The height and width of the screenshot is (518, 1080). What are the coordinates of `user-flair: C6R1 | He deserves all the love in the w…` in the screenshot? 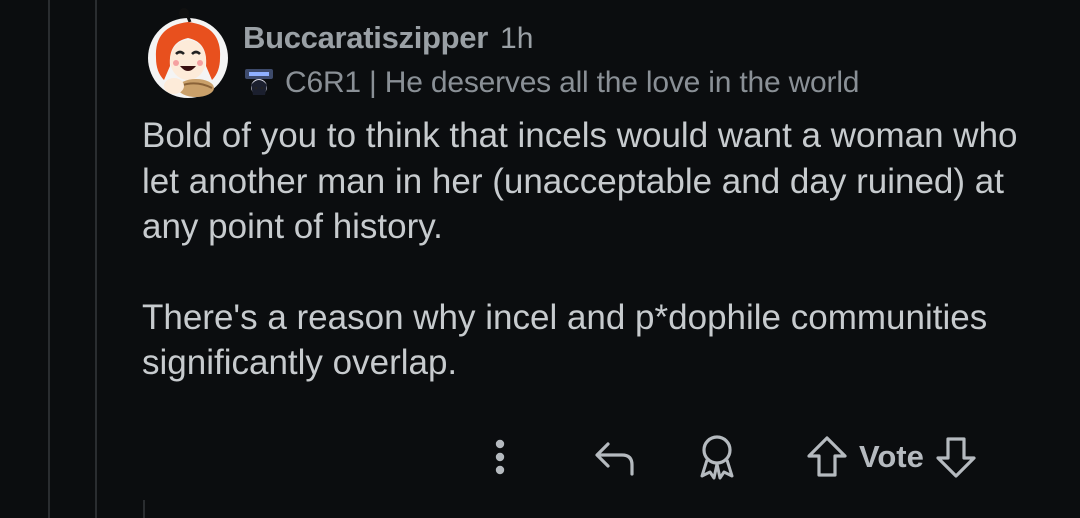 It's located at (550, 83).